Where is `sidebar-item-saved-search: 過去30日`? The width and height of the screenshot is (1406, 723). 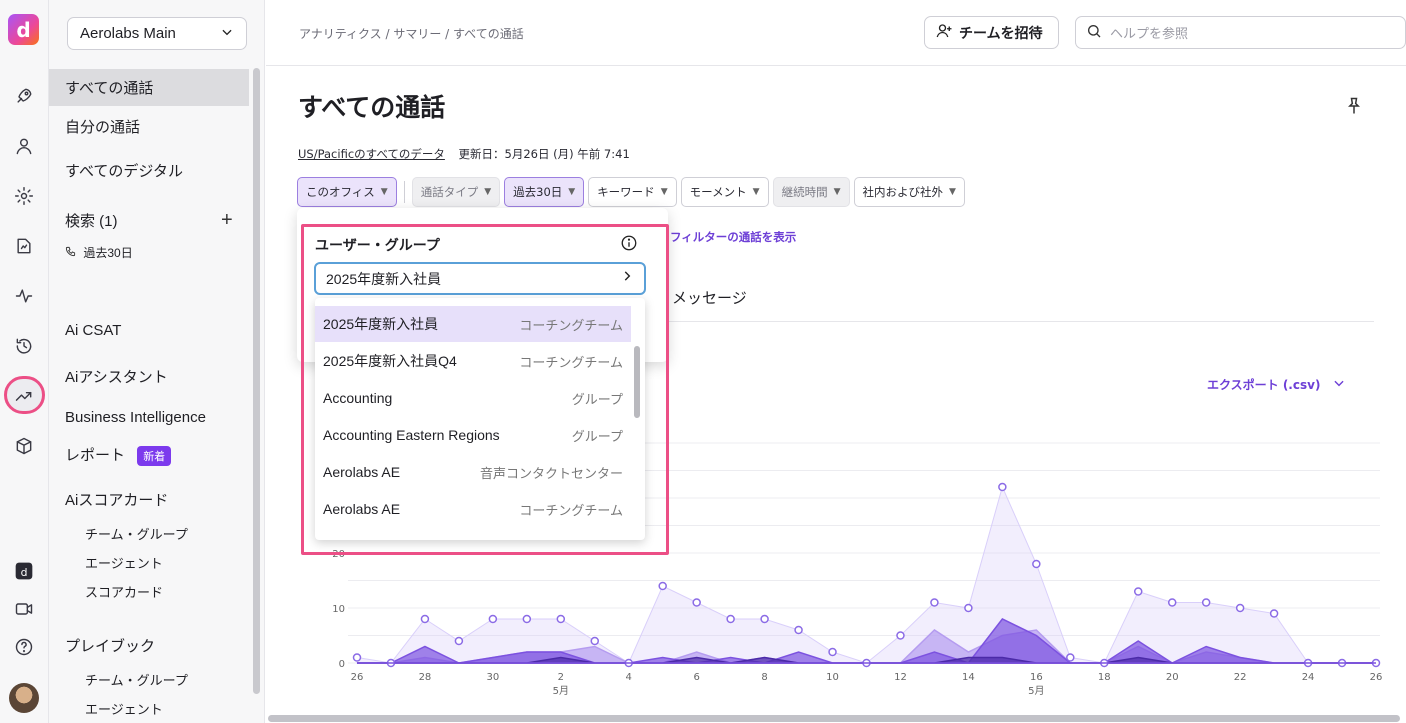
sidebar-item-saved-search: 過去30日 is located at coordinates (149, 252).